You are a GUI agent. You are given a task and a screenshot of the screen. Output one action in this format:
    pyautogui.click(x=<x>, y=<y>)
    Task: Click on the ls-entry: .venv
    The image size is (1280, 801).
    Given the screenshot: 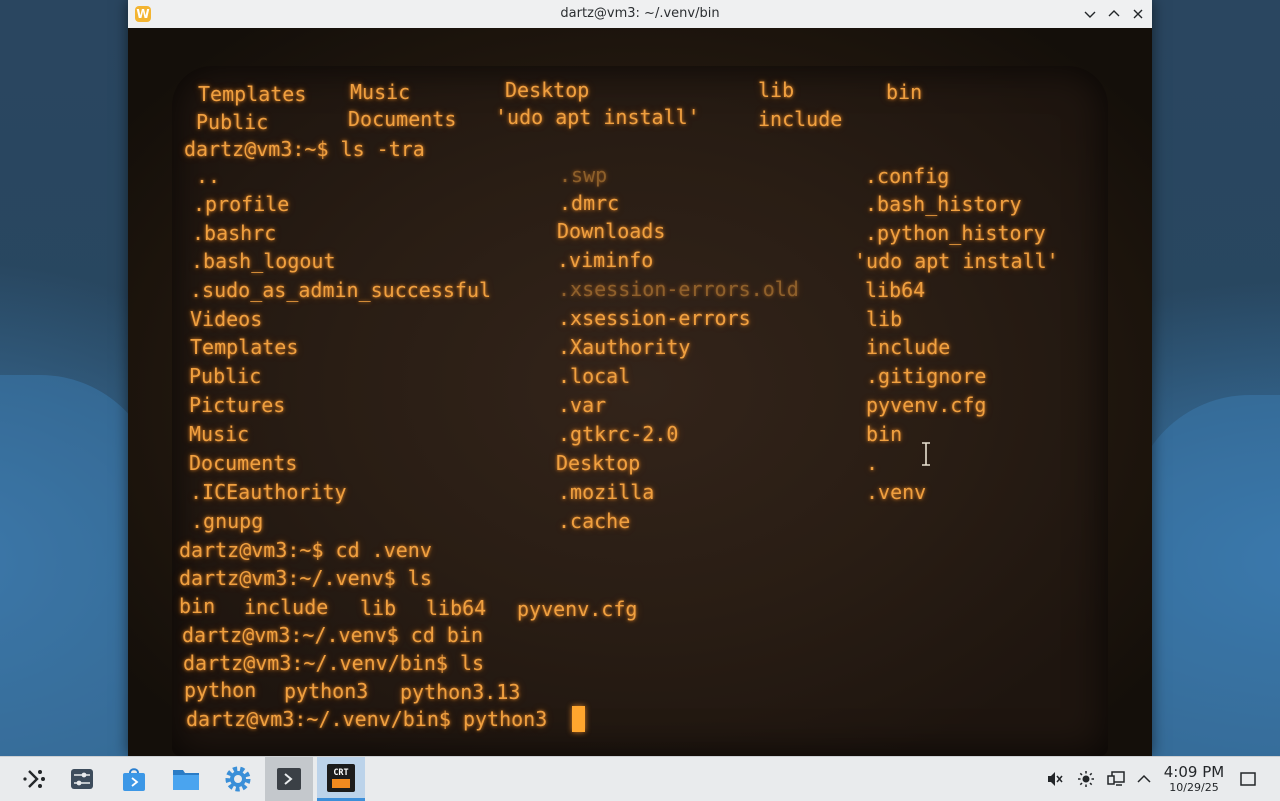 What is the action you would take?
    pyautogui.click(x=896, y=492)
    